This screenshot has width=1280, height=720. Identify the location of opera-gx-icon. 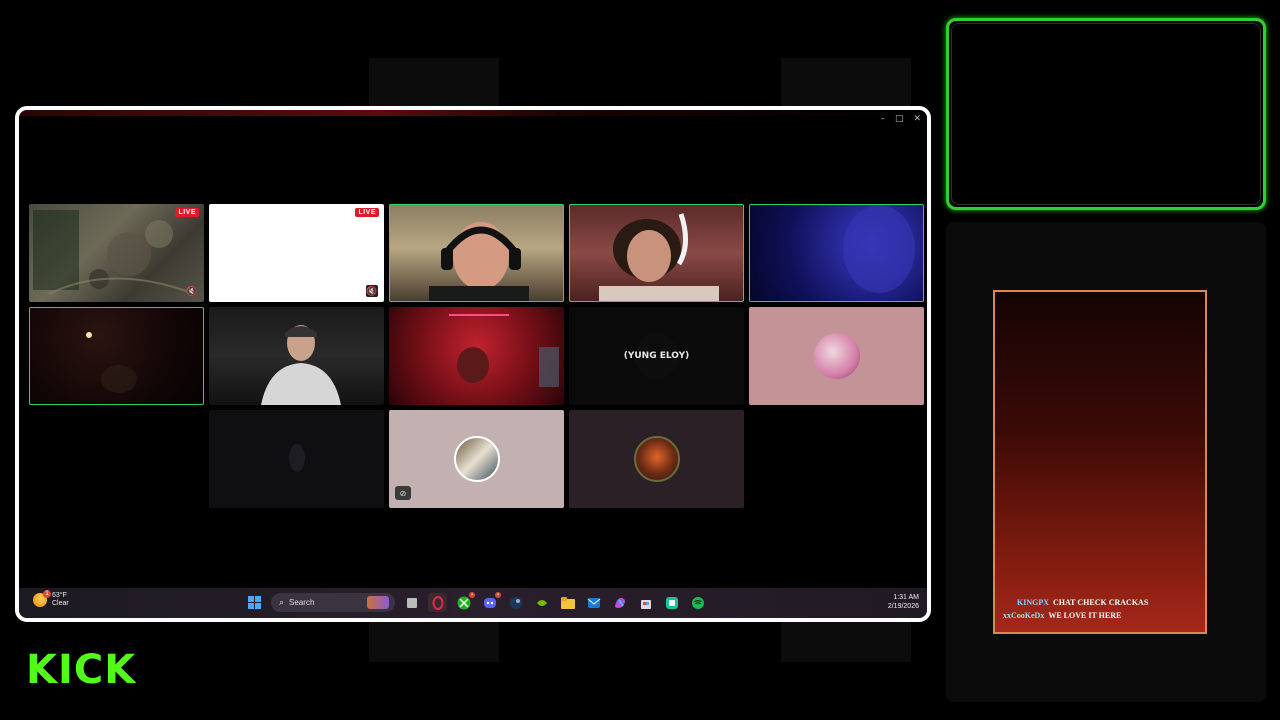
(437, 602).